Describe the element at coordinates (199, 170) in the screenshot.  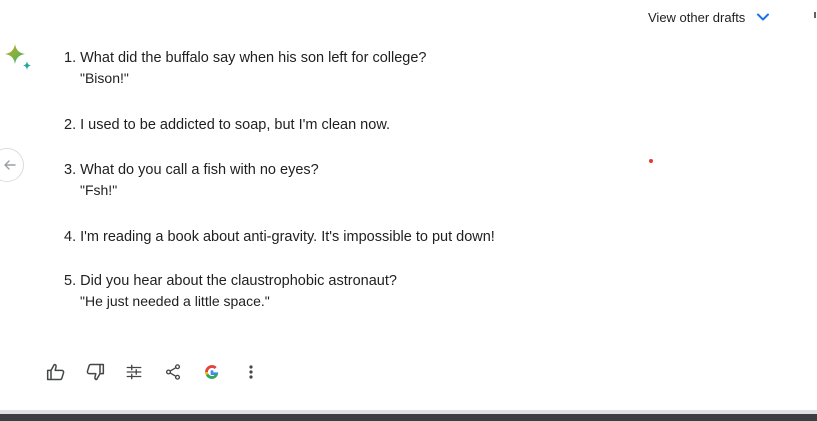
I see `joke-text: What do you call a fish with no eyes?` at that location.